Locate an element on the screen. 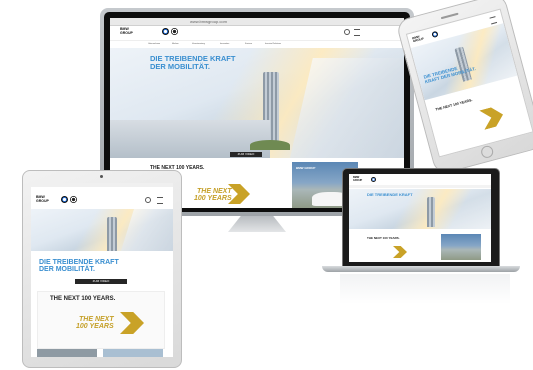 This screenshot has height=370, width=533. gold-line2: 100 YEARS is located at coordinates (213, 199).